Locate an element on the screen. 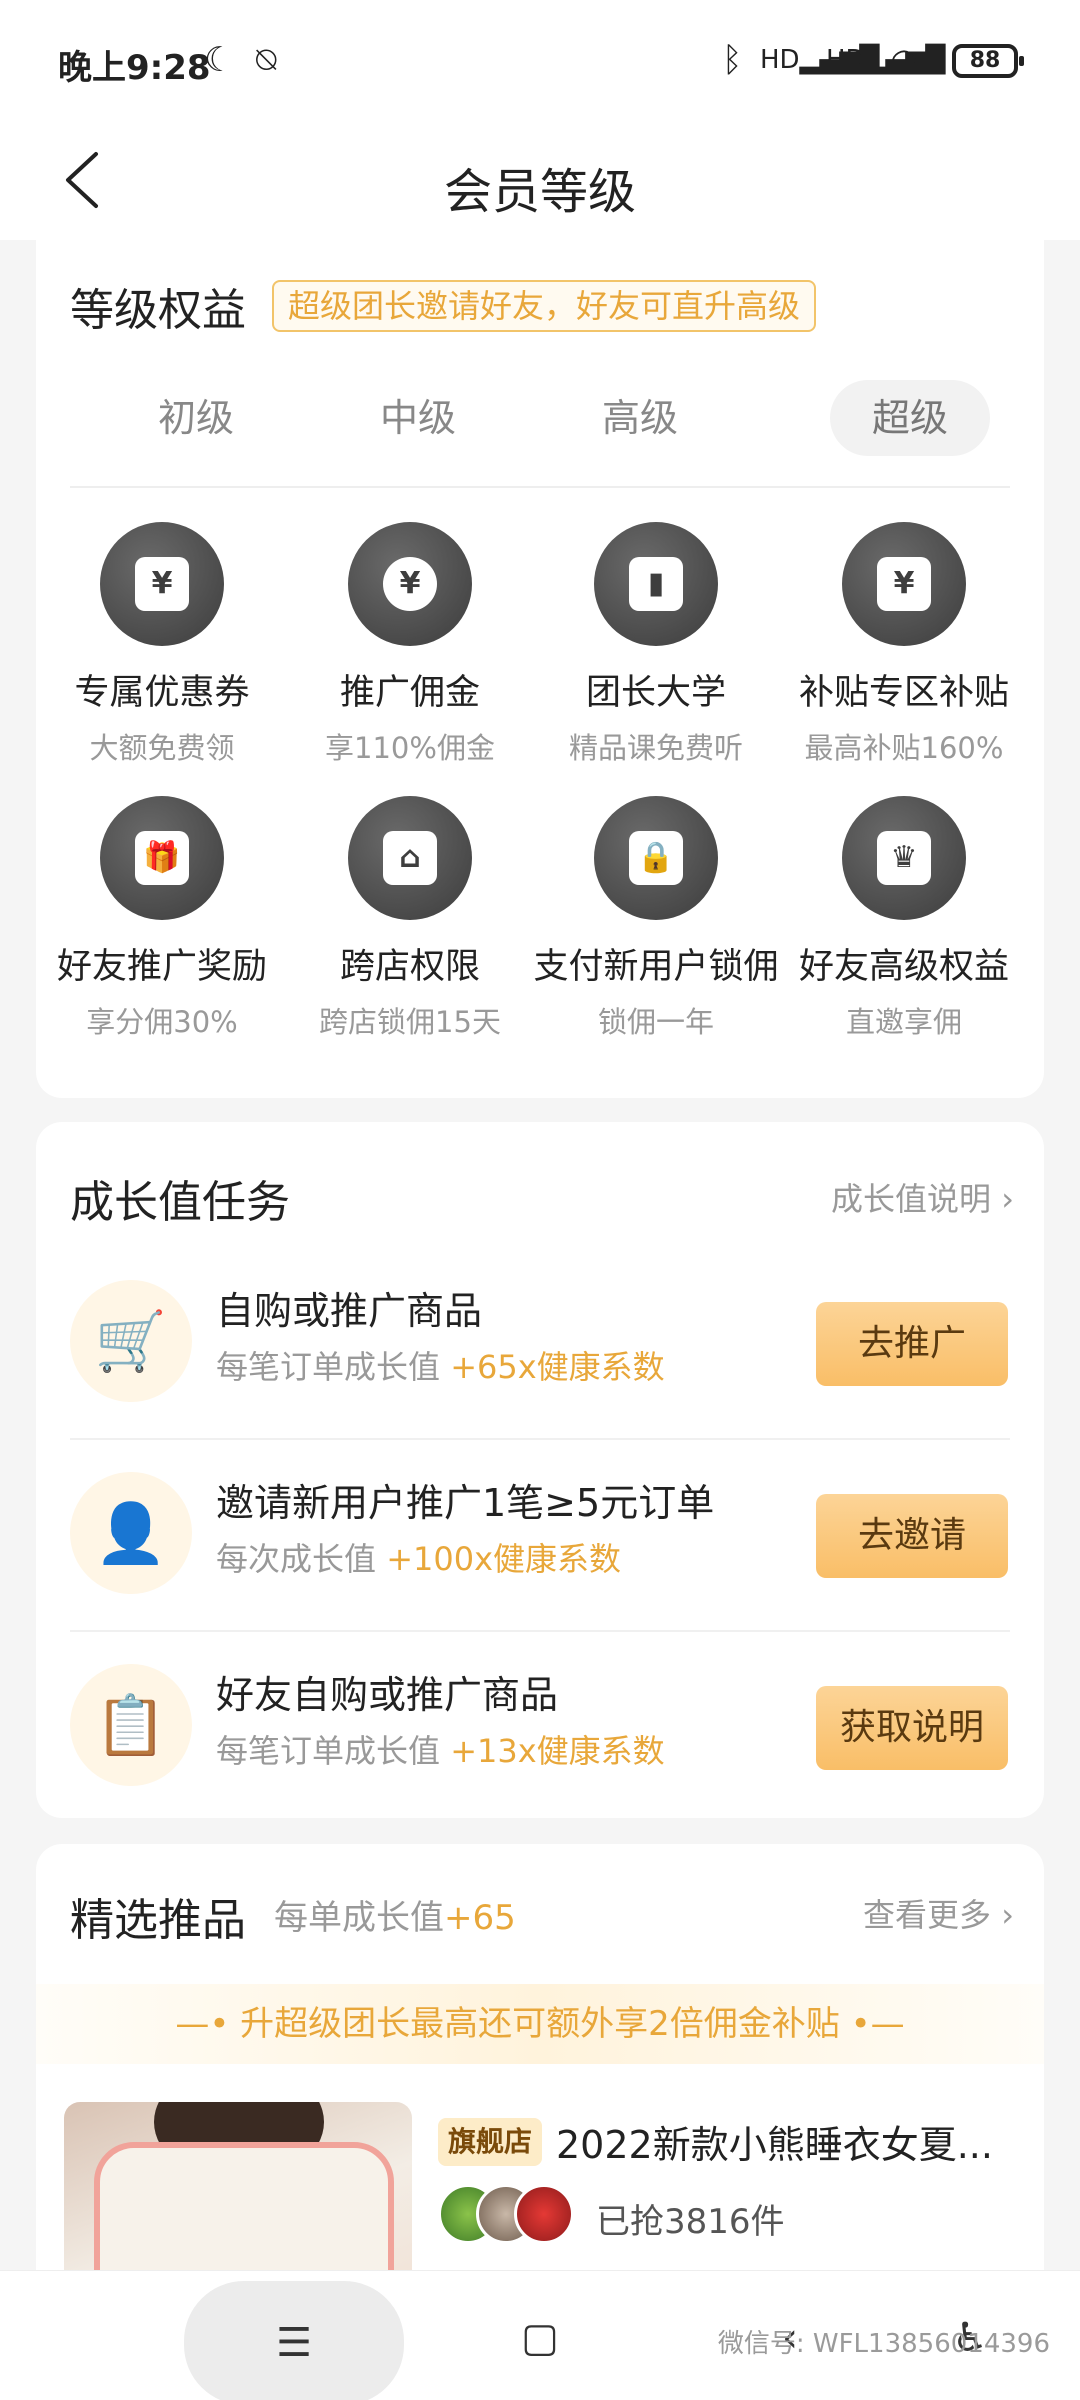  benefit-item: 🎁 好友推广奖励 享分佣30% is located at coordinates (162, 918).